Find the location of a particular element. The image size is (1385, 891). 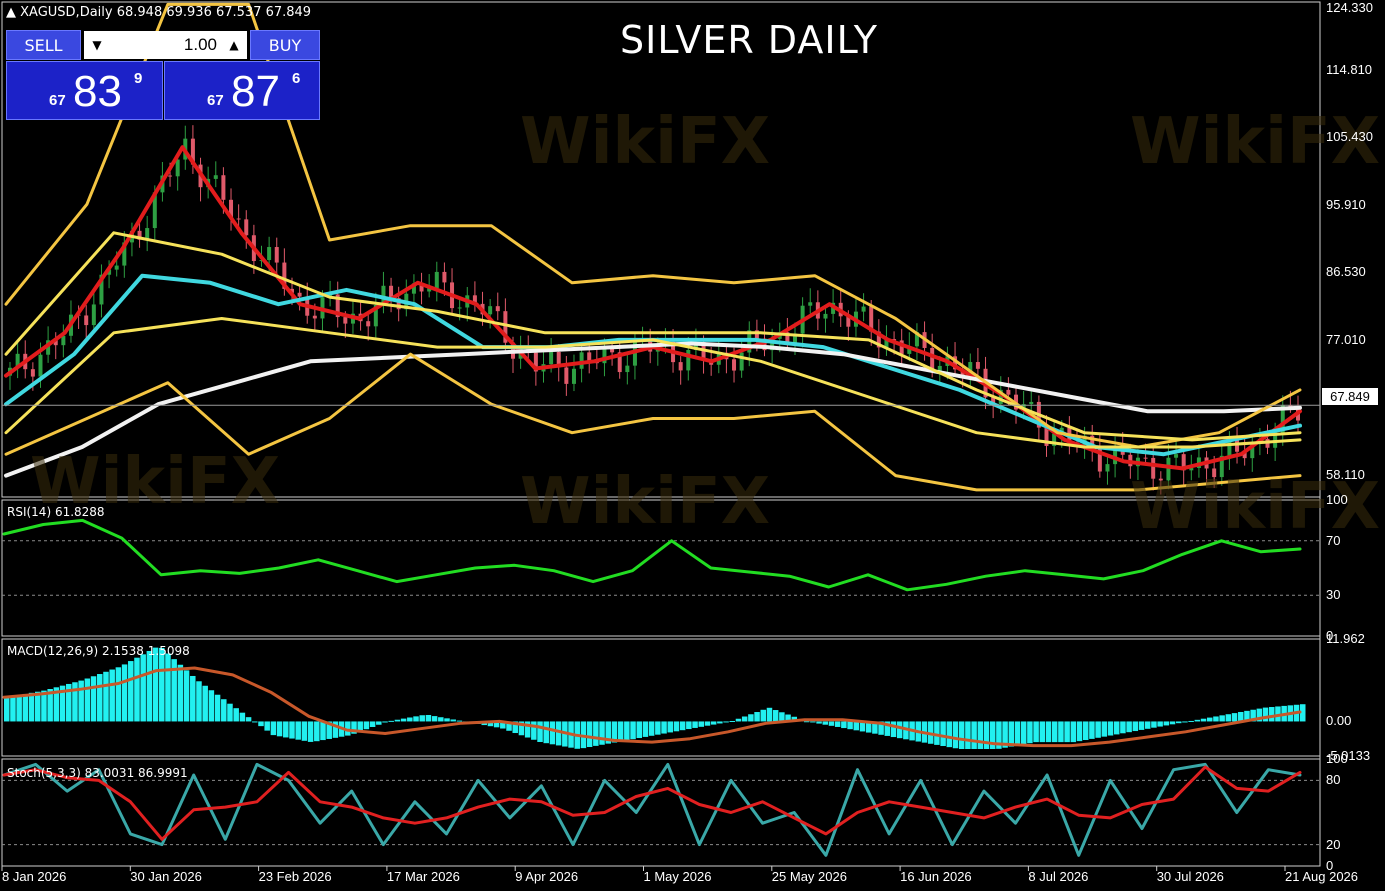

current-price-tag: 67.849 is located at coordinates (1350, 396).